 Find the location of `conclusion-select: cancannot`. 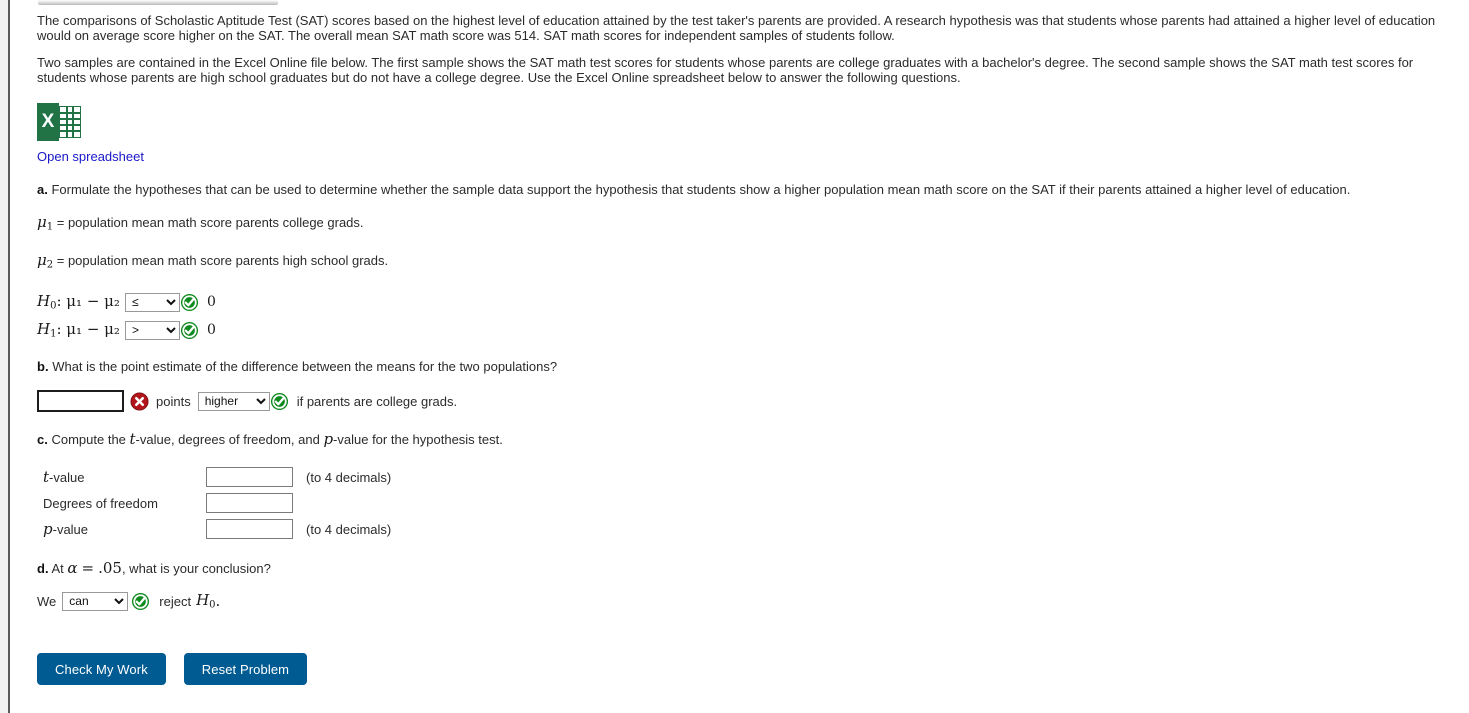

conclusion-select: cancannot is located at coordinates (95, 601).